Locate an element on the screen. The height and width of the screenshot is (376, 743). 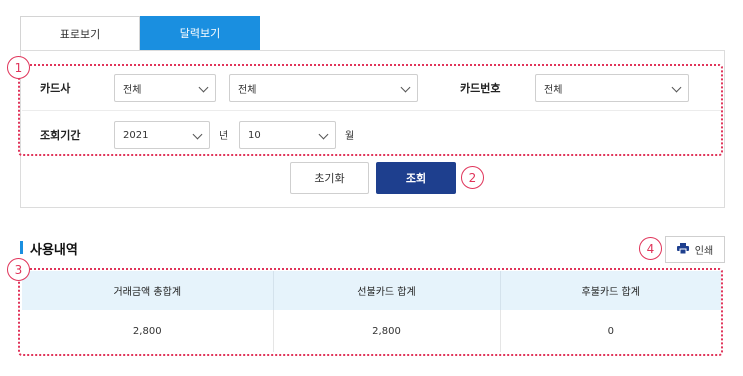
search-button-label: 조회 is located at coordinates (416, 178).